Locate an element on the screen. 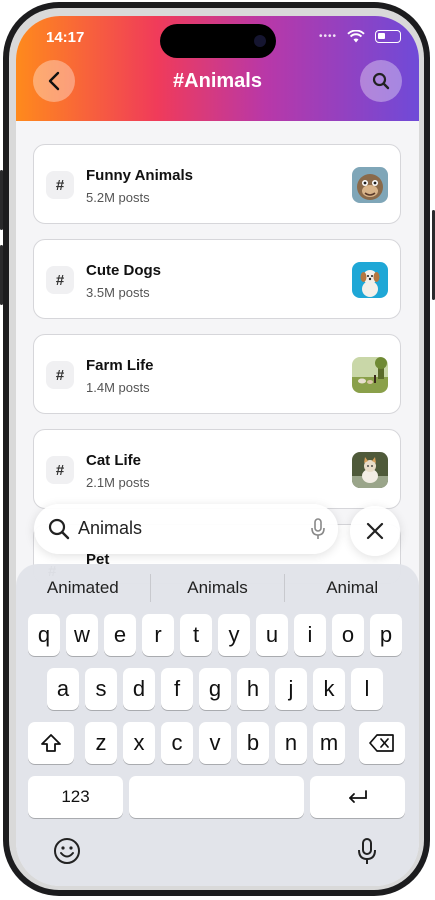 This screenshot has height=900, width=435. backspace-icon is located at coordinates (381, 743).